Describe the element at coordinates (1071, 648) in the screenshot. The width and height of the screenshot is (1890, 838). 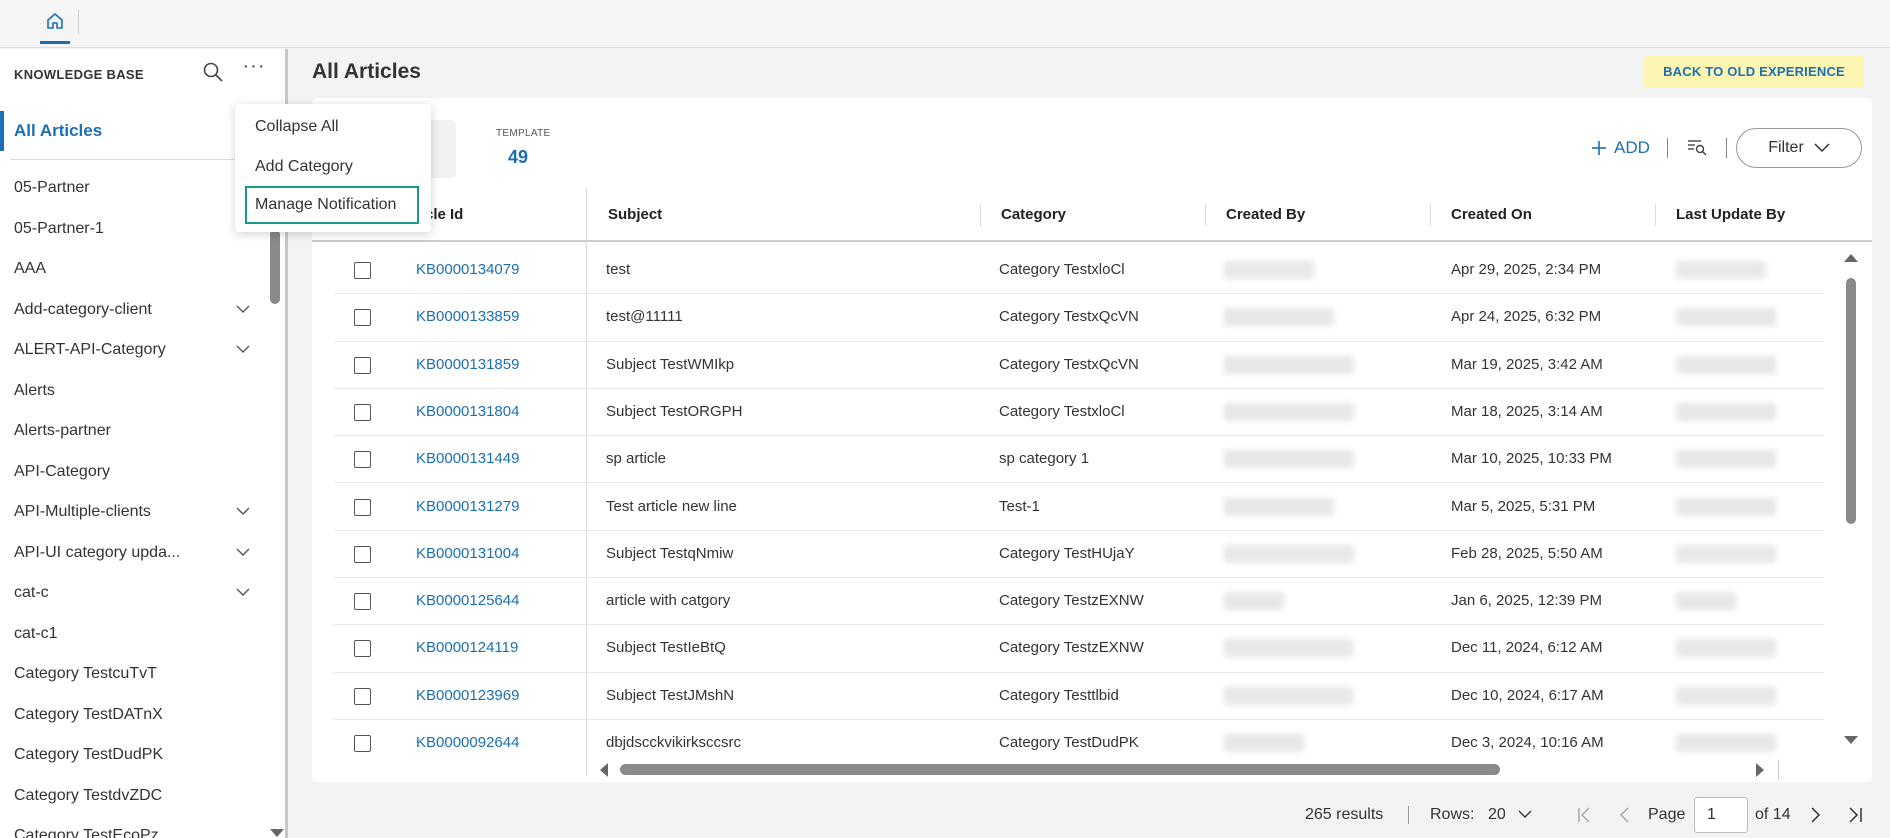
I see `article-category: Category TestzEXNW` at that location.